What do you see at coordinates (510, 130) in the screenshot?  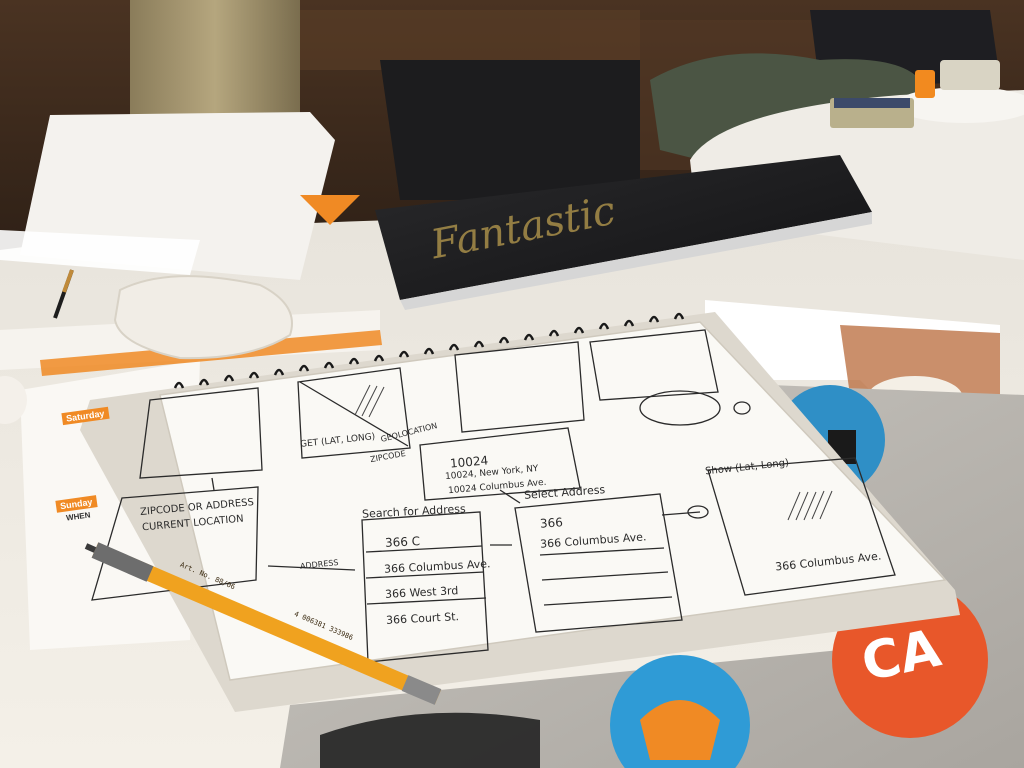 I see `chair-back` at bounding box center [510, 130].